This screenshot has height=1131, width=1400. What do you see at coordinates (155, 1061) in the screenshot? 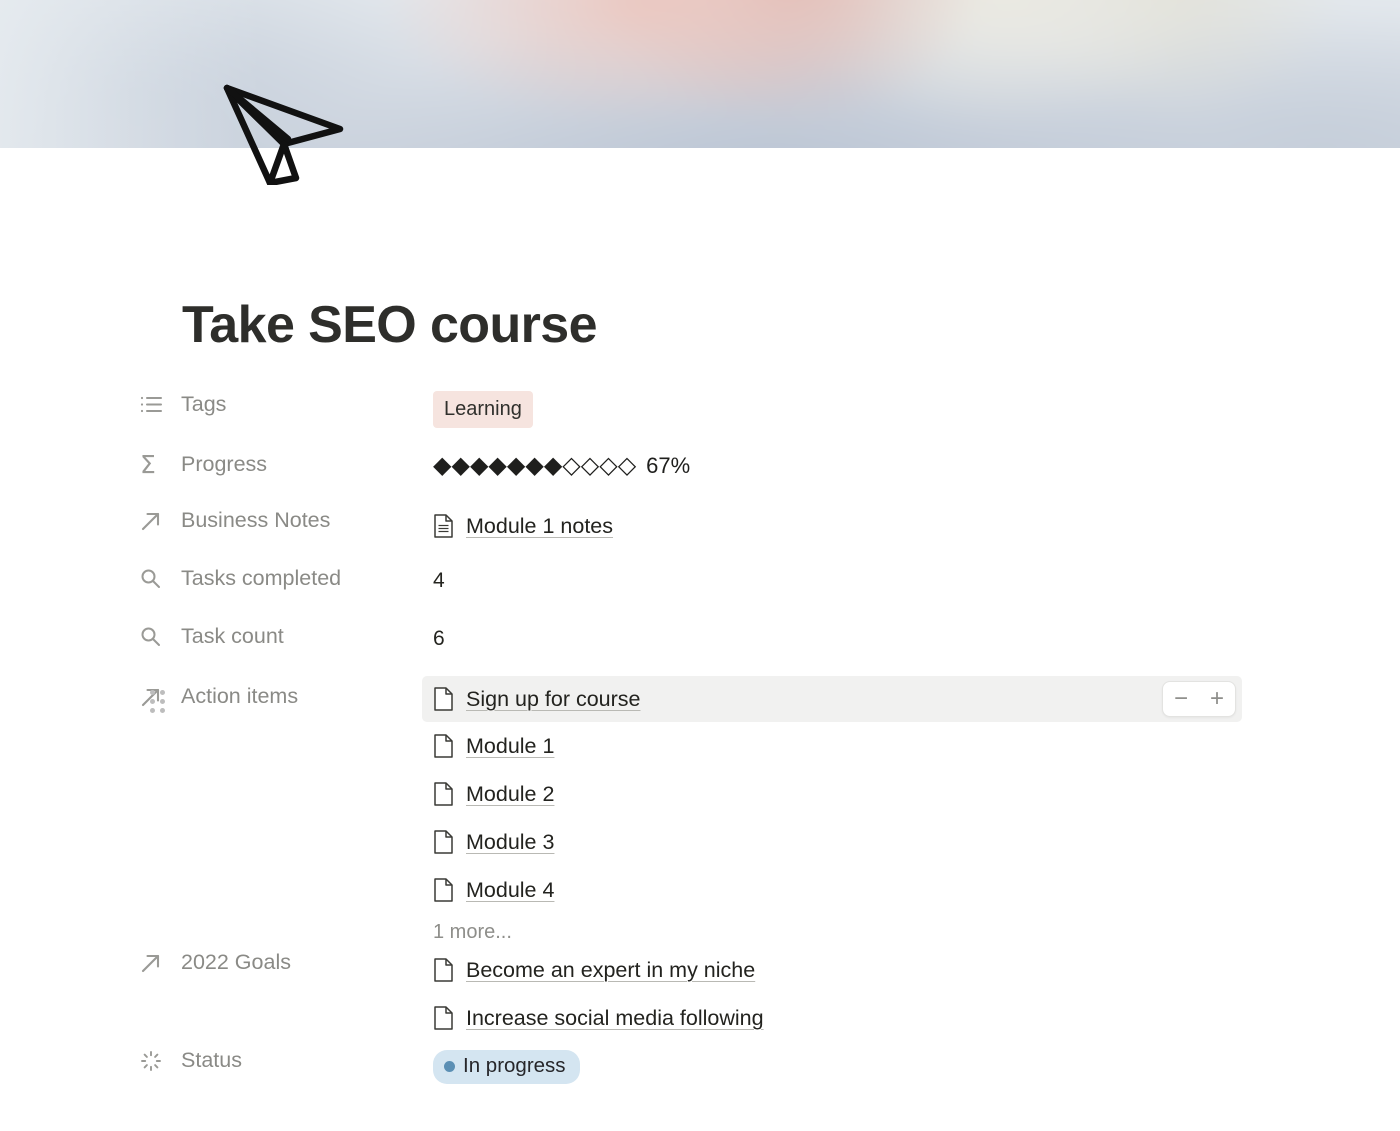
I see `spinner-status-icon` at bounding box center [155, 1061].